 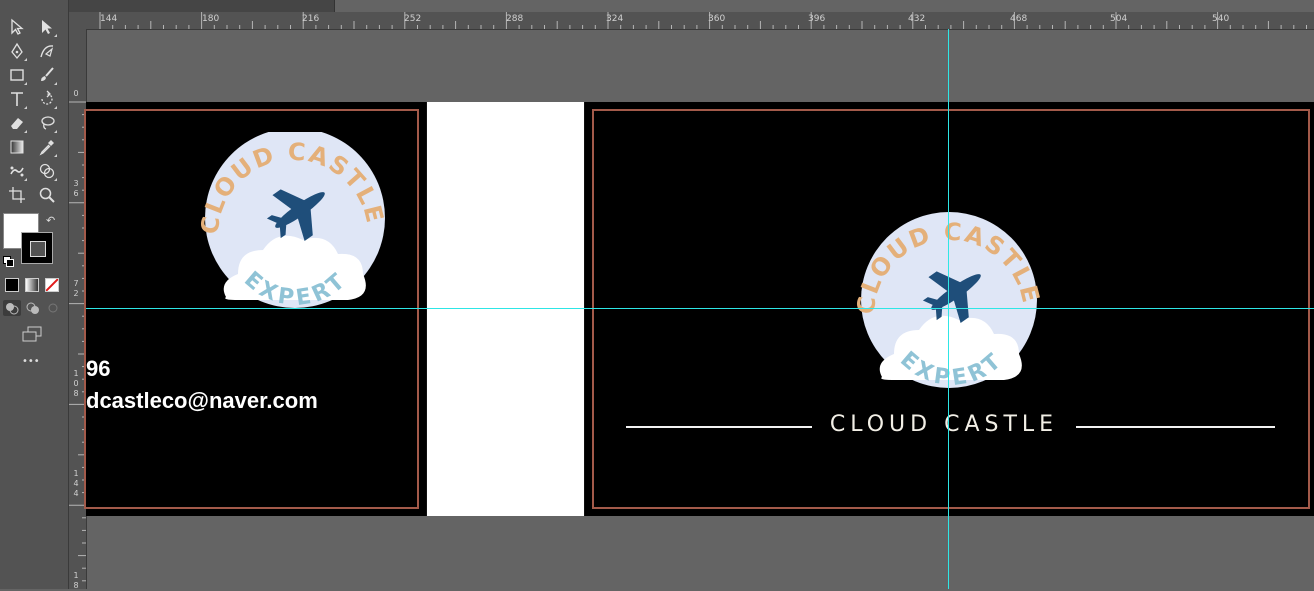 I want to click on draw-inside-icon, so click(x=53, y=308).